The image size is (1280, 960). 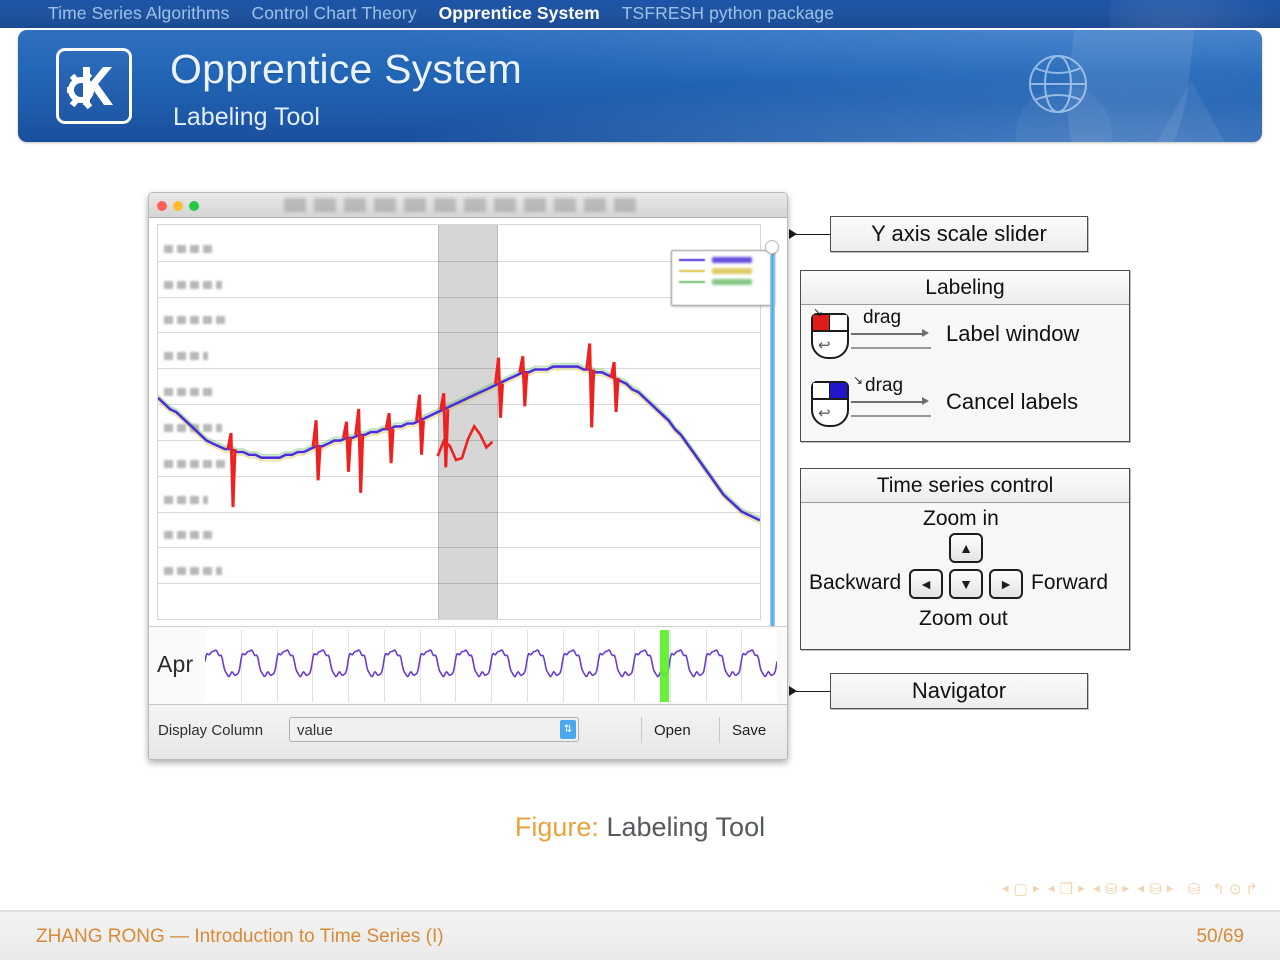 I want to click on labeling-row-cancel-labels: ↩, so click(x=830, y=404).